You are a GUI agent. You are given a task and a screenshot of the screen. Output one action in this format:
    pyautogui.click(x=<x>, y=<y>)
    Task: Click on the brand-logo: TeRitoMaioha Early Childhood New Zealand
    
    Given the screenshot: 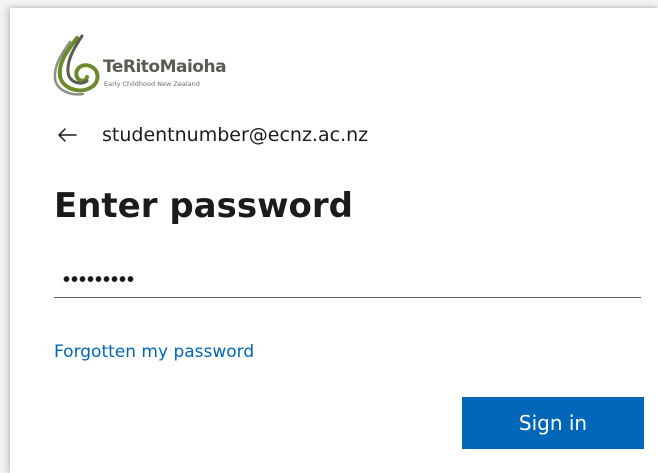 What is the action you would take?
    pyautogui.click(x=160, y=65)
    